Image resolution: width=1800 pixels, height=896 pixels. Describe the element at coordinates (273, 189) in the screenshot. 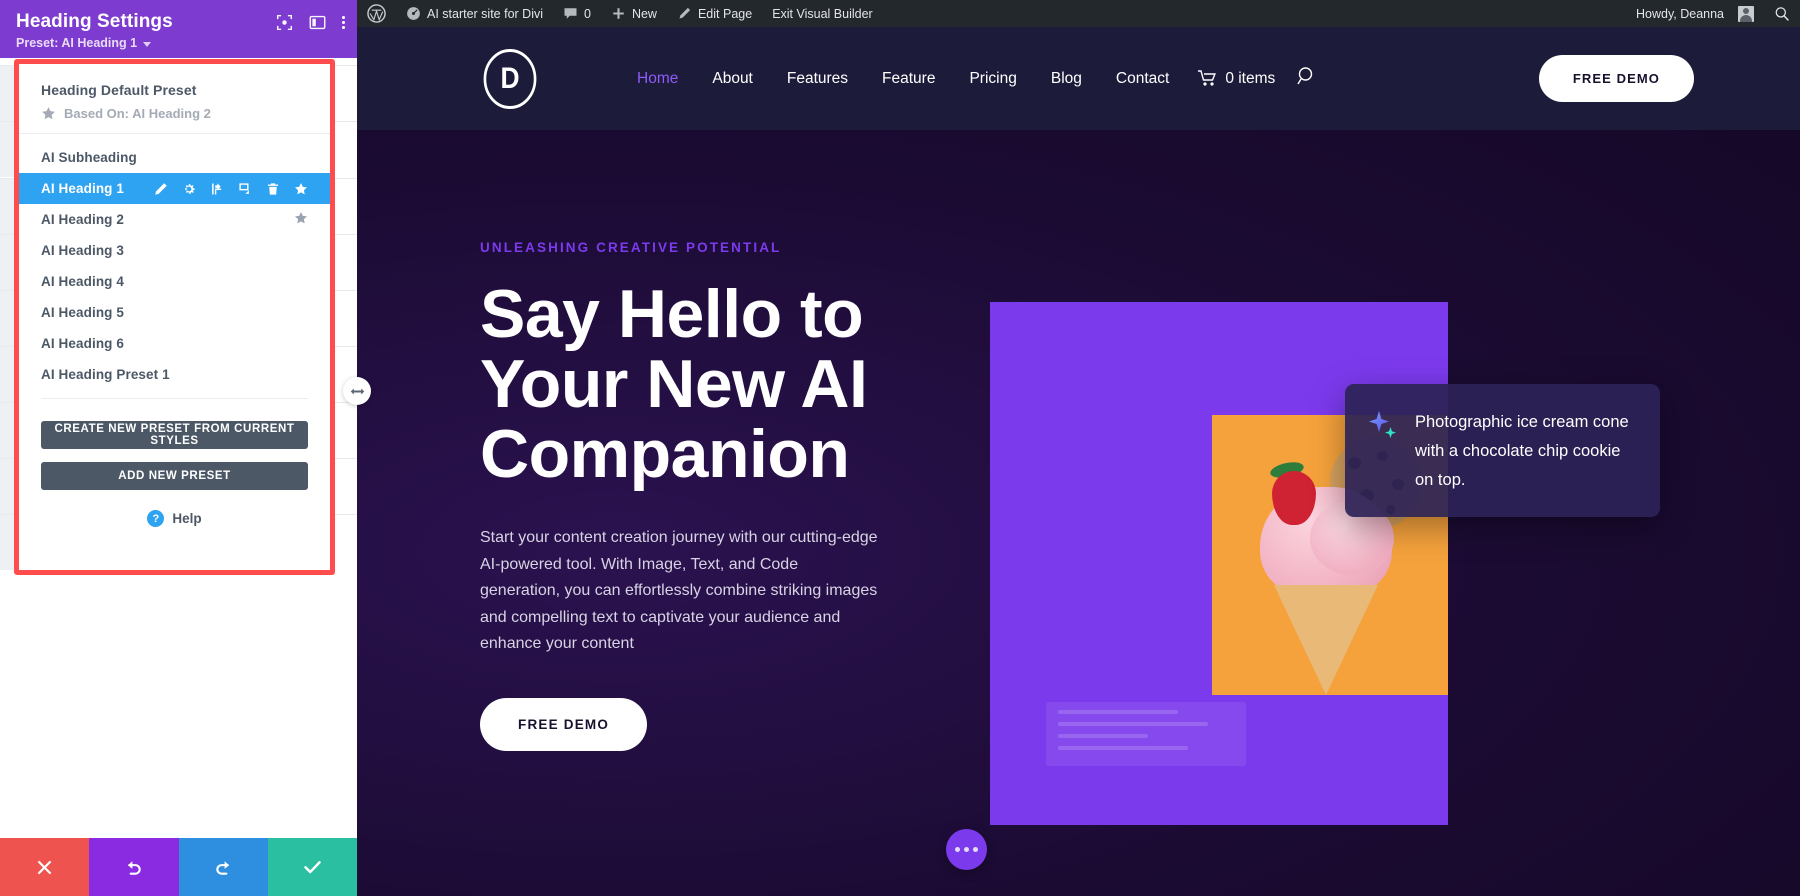

I see `trash-icon` at that location.